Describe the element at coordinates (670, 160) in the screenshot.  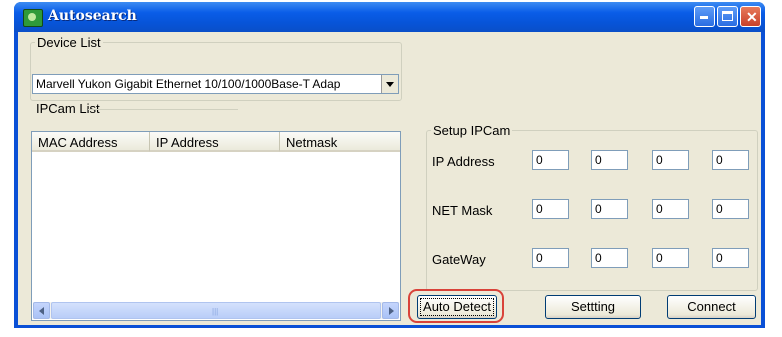
I see `ip-octet-3: 0` at that location.